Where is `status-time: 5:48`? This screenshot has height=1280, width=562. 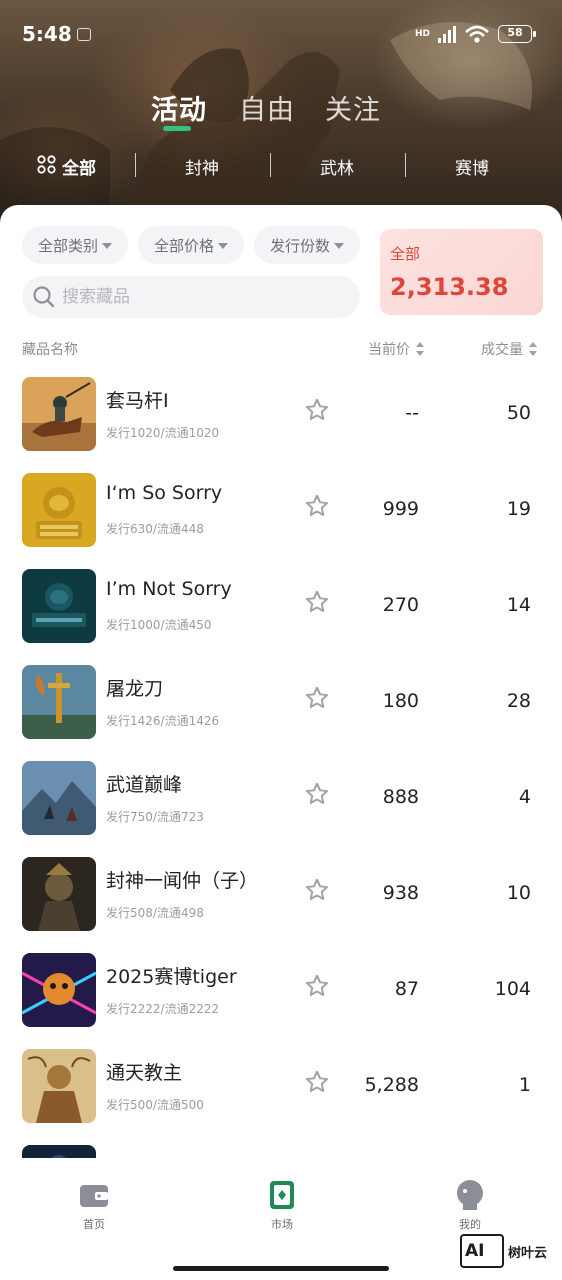 status-time: 5:48 is located at coordinates (47, 34).